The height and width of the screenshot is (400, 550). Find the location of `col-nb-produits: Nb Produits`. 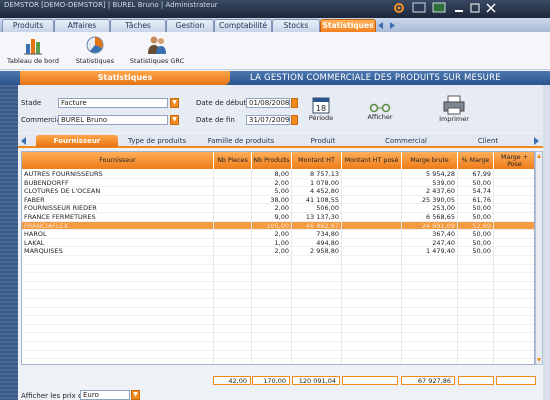

col-nb-produits: Nb Produits is located at coordinates (272, 160).